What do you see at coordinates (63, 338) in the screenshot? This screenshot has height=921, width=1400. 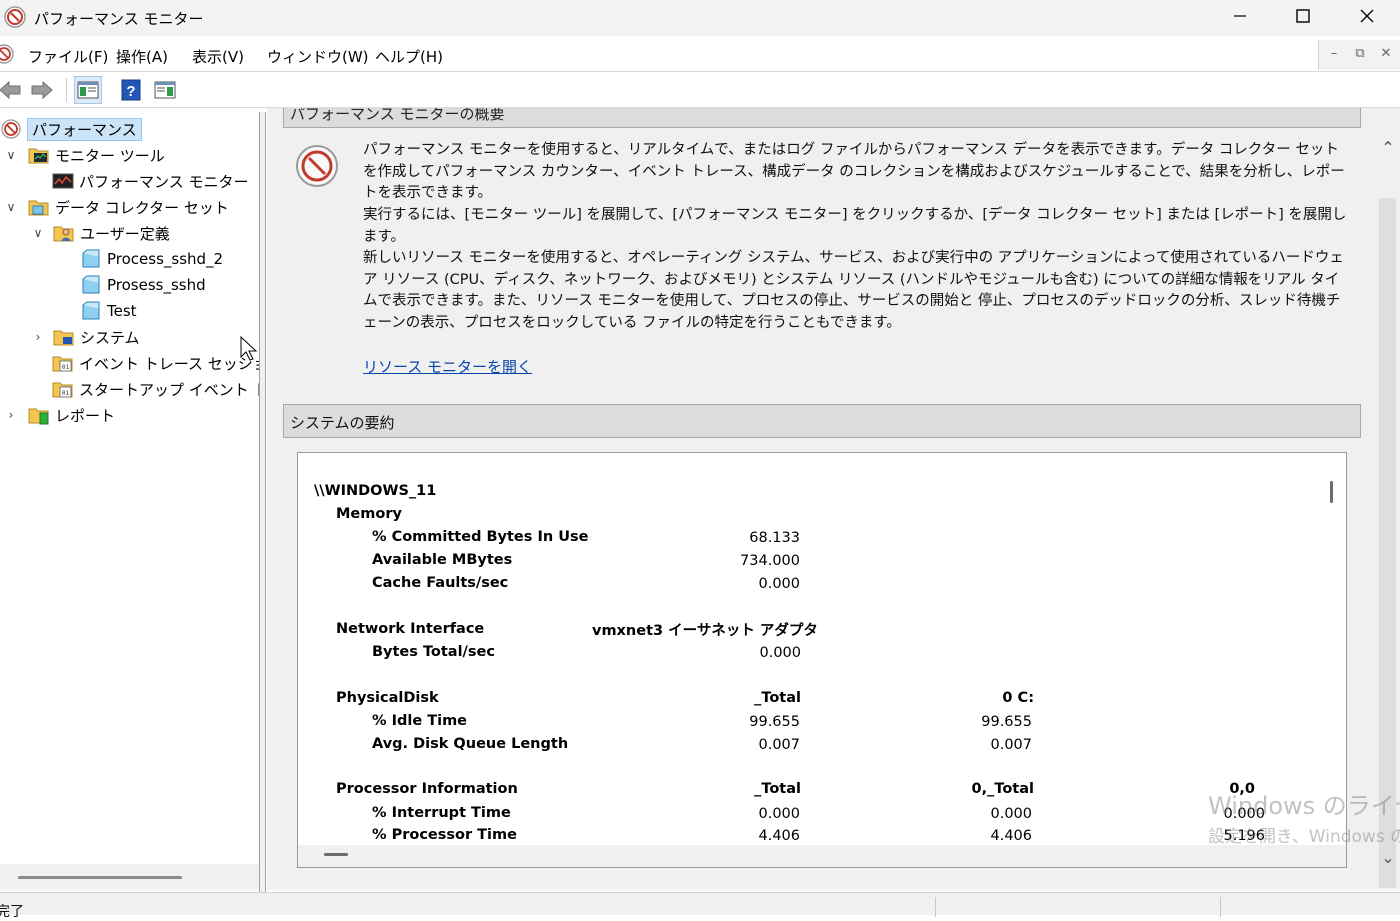 I see `system-icon` at bounding box center [63, 338].